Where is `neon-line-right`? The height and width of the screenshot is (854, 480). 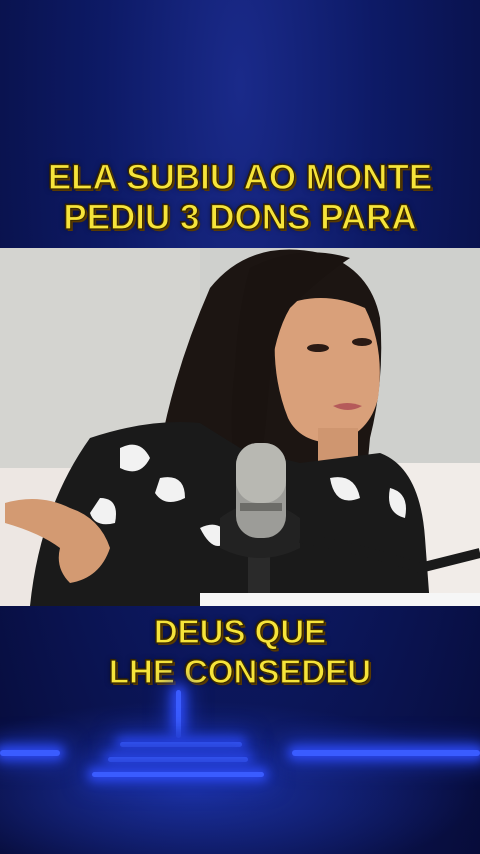
neon-line-right is located at coordinates (386, 753).